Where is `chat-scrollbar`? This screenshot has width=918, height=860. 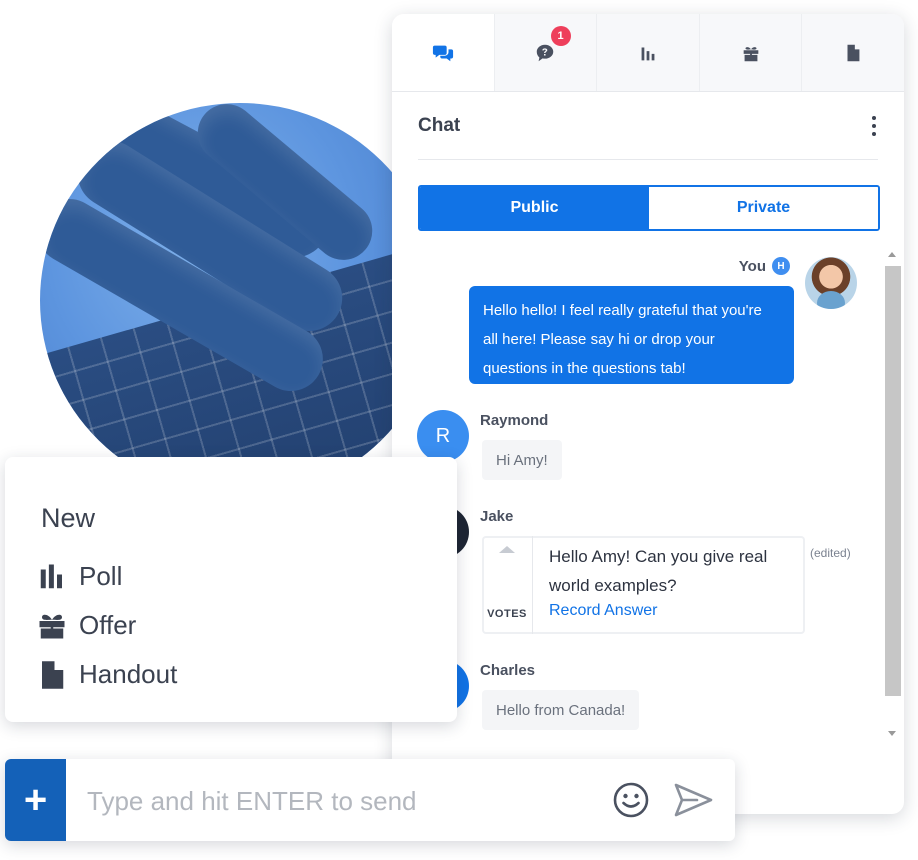
chat-scrollbar is located at coordinates (892, 493).